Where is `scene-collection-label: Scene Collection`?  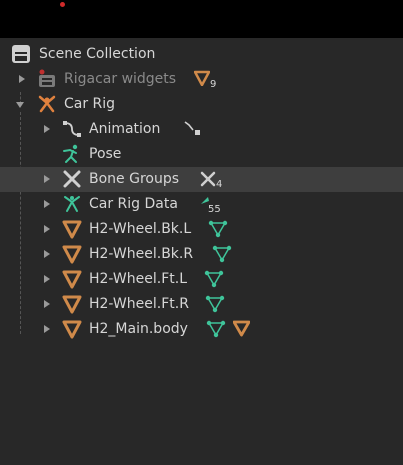
scene-collection-label: Scene Collection is located at coordinates (97, 54).